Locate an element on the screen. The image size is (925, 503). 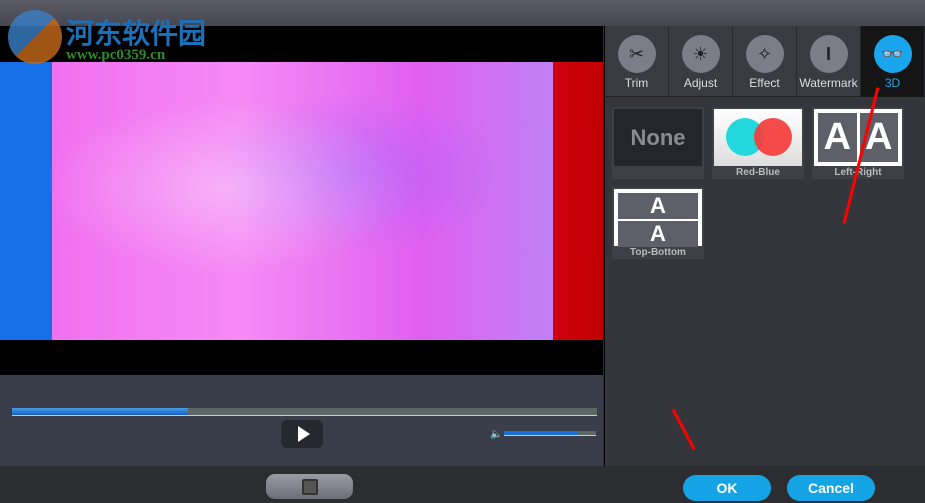
cancel-button: Cancel is located at coordinates (831, 488).